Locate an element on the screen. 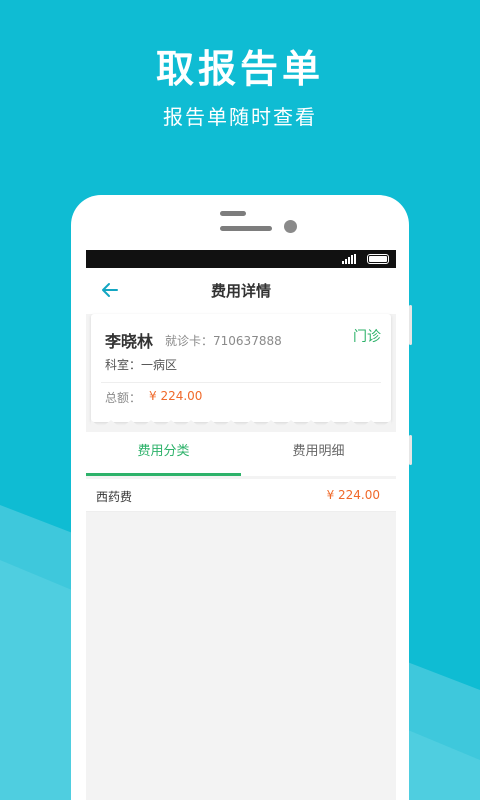 This screenshot has height=800, width=480. card-number-value: 710637888 is located at coordinates (247, 341).